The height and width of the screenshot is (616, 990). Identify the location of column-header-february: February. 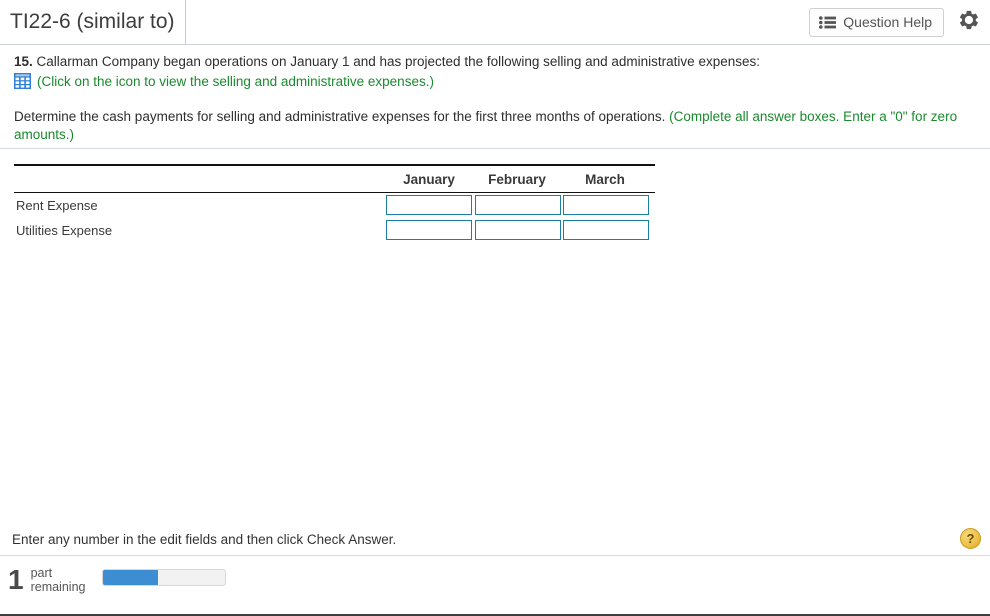
(517, 179).